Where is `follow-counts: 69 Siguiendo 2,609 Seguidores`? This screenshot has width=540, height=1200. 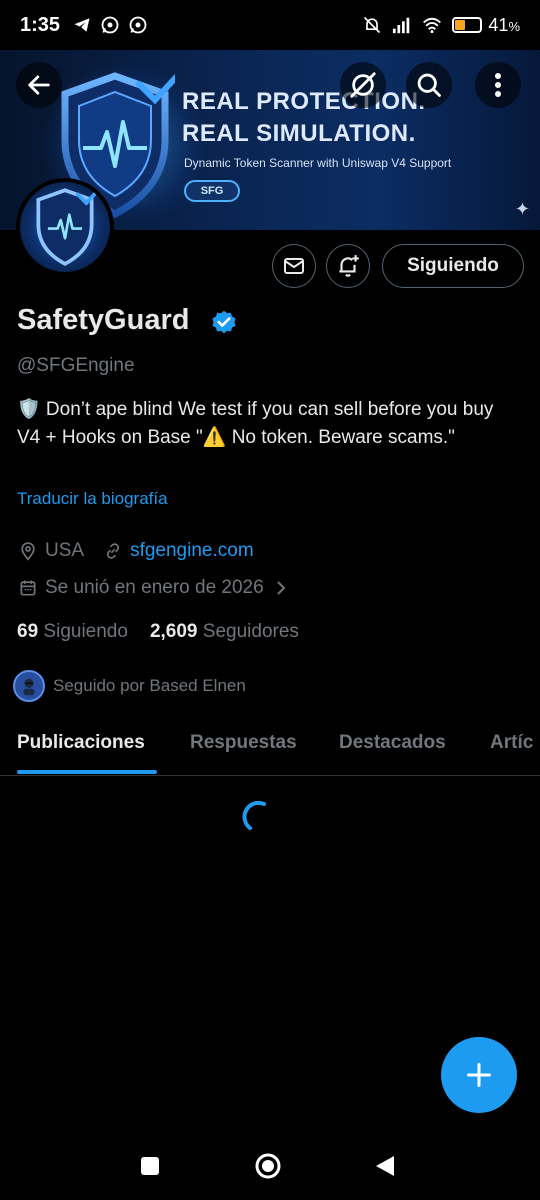 follow-counts: 69 Siguiendo 2,609 Seguidores is located at coordinates (158, 632).